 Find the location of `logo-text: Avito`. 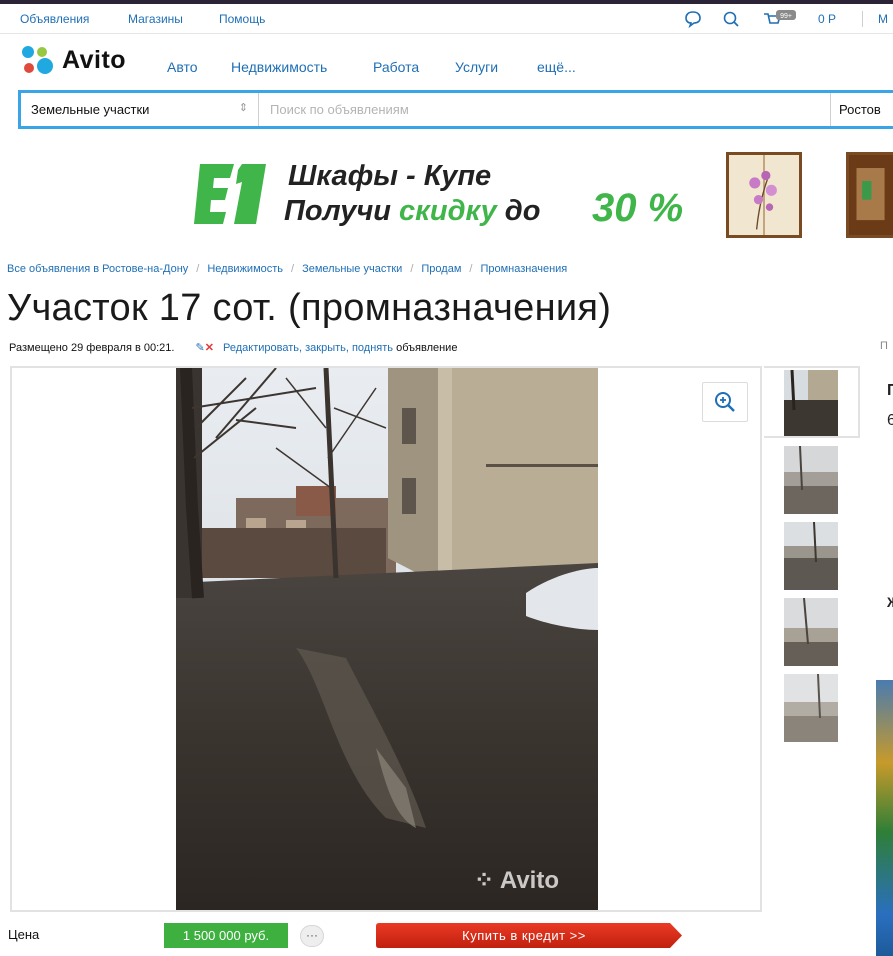

logo-text: Avito is located at coordinates (94, 60).